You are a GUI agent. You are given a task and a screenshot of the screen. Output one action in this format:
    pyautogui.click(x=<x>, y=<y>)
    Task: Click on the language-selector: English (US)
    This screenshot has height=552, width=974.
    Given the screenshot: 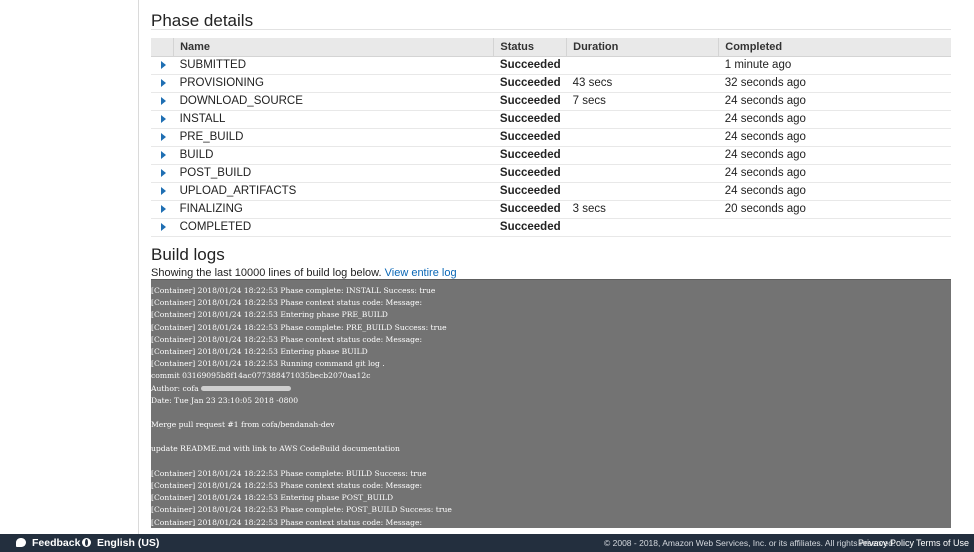 What is the action you would take?
    pyautogui.click(x=120, y=543)
    